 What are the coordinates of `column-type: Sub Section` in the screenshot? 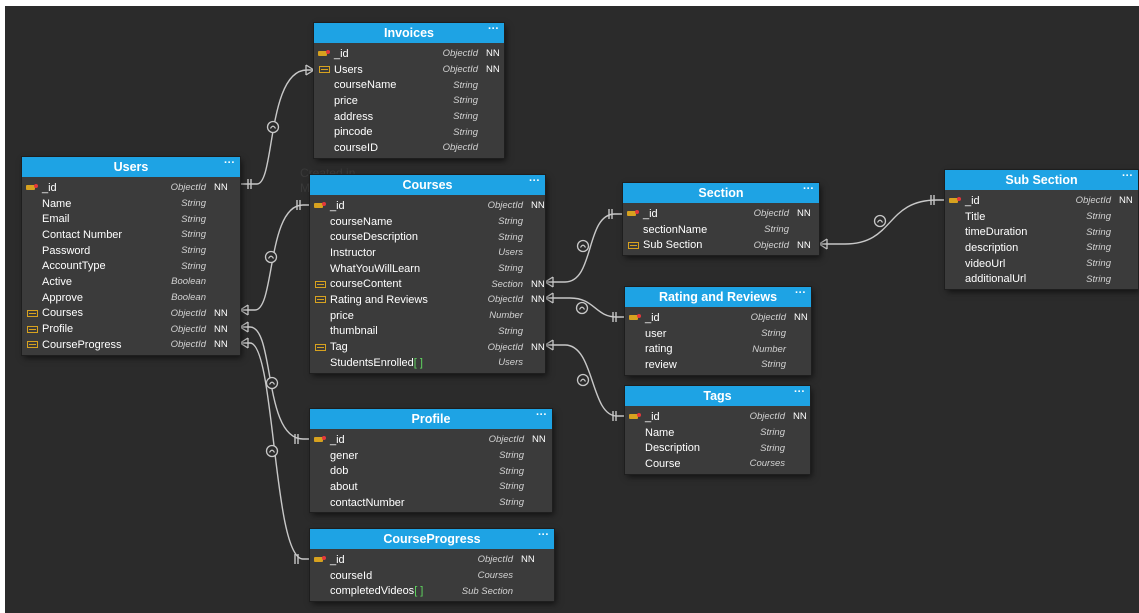 It's located at (487, 591).